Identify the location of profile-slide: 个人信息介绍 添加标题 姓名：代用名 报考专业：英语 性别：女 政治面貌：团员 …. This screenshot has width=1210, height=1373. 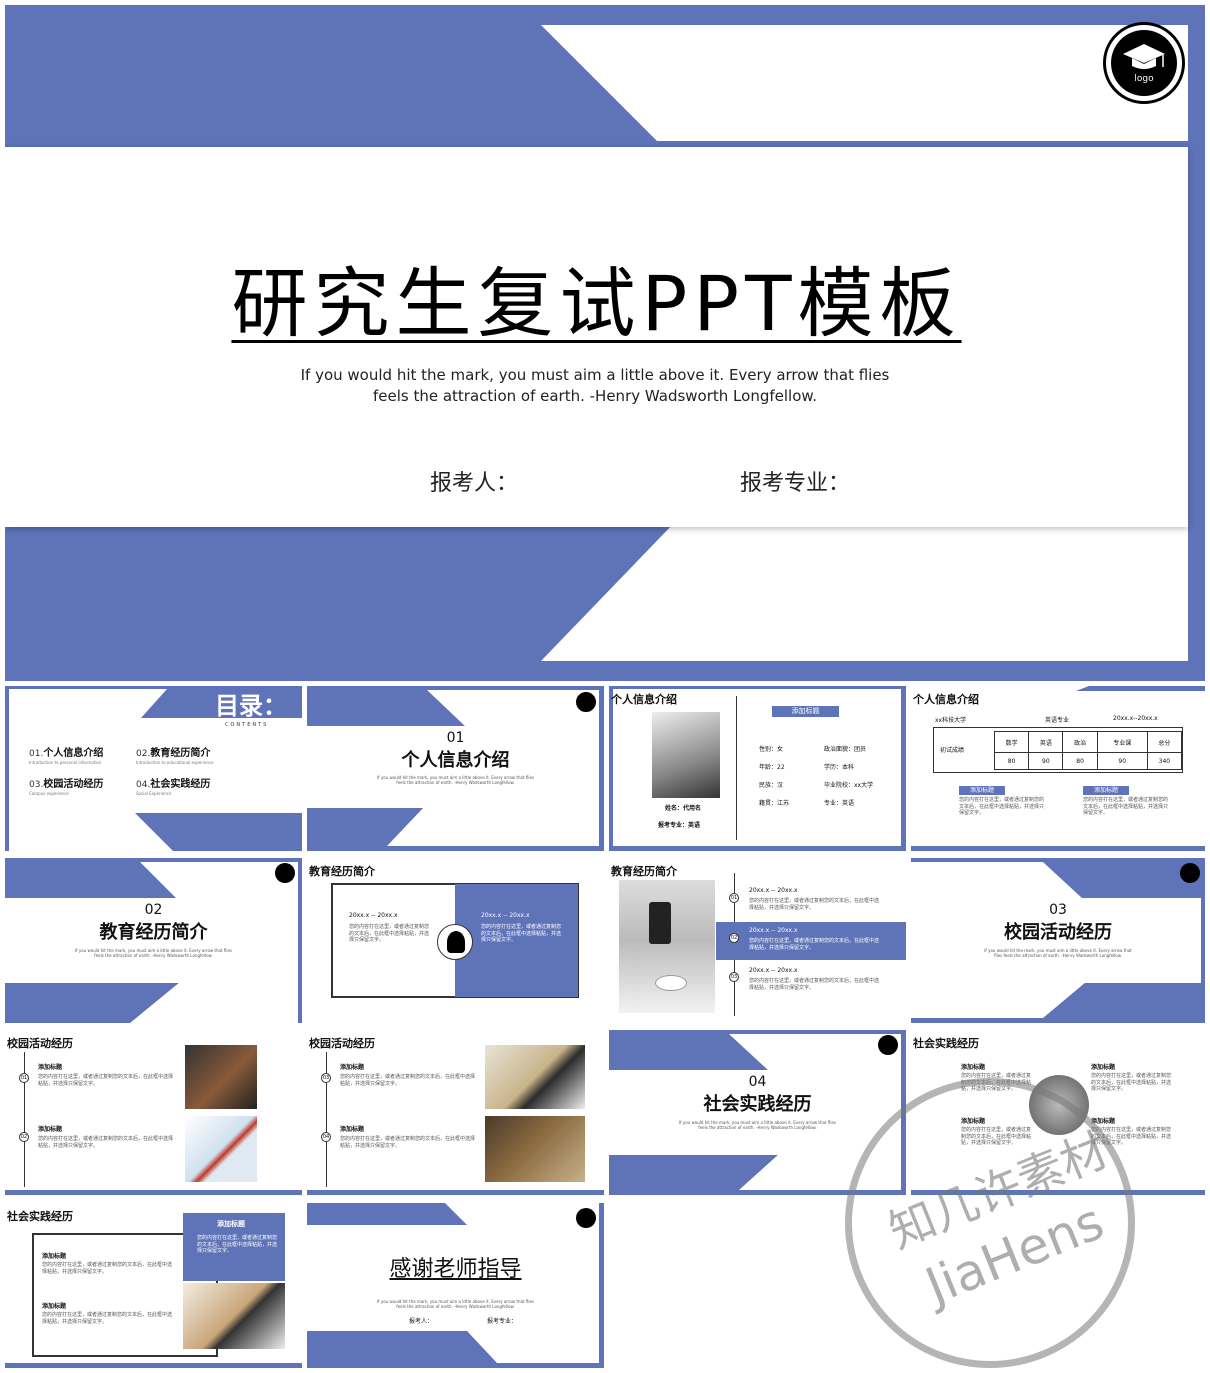
(757, 768).